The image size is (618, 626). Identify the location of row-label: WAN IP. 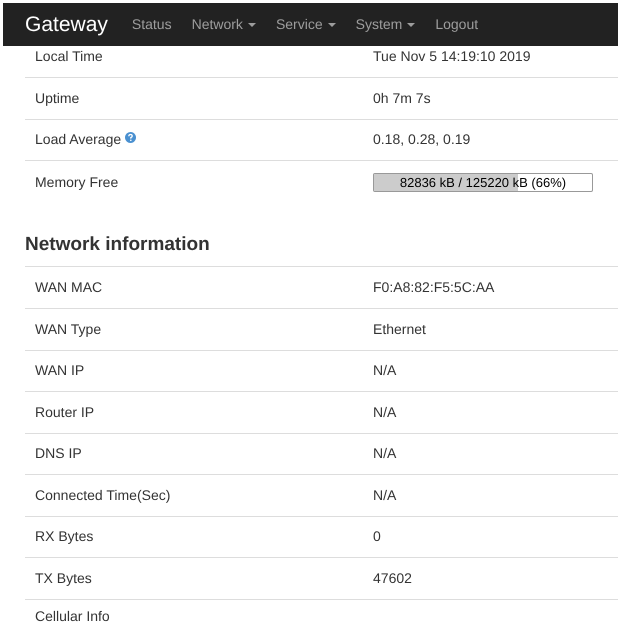
(59, 370).